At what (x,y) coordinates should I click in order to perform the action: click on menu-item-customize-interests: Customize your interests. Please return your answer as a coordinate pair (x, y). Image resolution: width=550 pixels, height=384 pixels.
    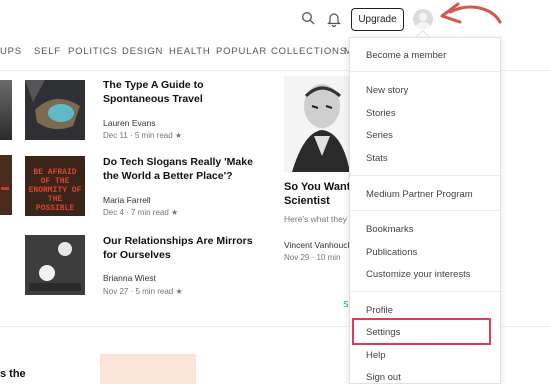
    Looking at the image, I should click on (418, 274).